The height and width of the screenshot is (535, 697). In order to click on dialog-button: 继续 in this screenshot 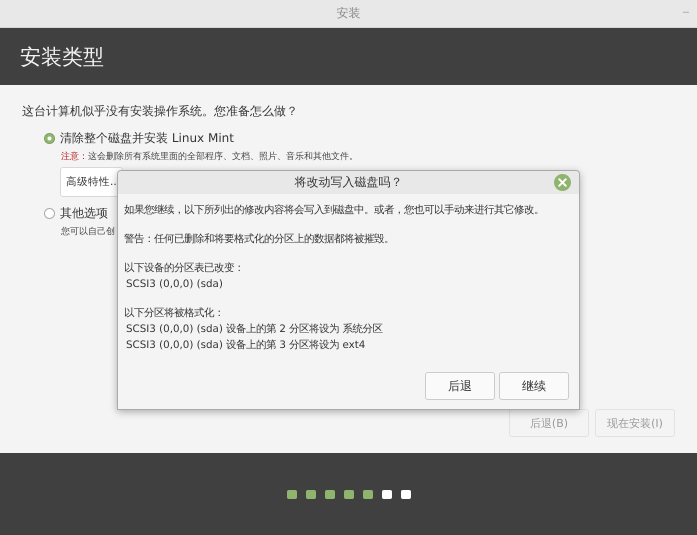, I will do `click(534, 386)`.